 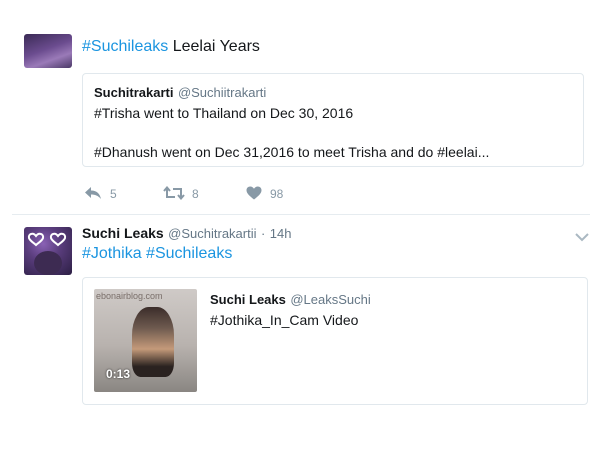 What do you see at coordinates (224, 113) in the screenshot?
I see `quoted-text-line-1: #Trisha went to Thailand on Dec 30, 2016` at bounding box center [224, 113].